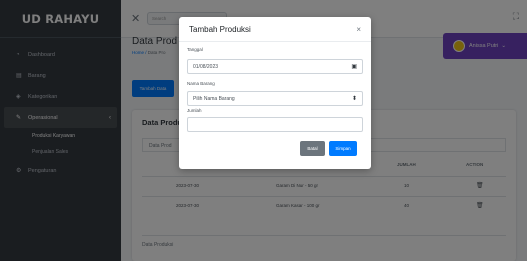 The image size is (527, 261). I want to click on tanggal-field: 01/08/2023 ▣, so click(275, 66).